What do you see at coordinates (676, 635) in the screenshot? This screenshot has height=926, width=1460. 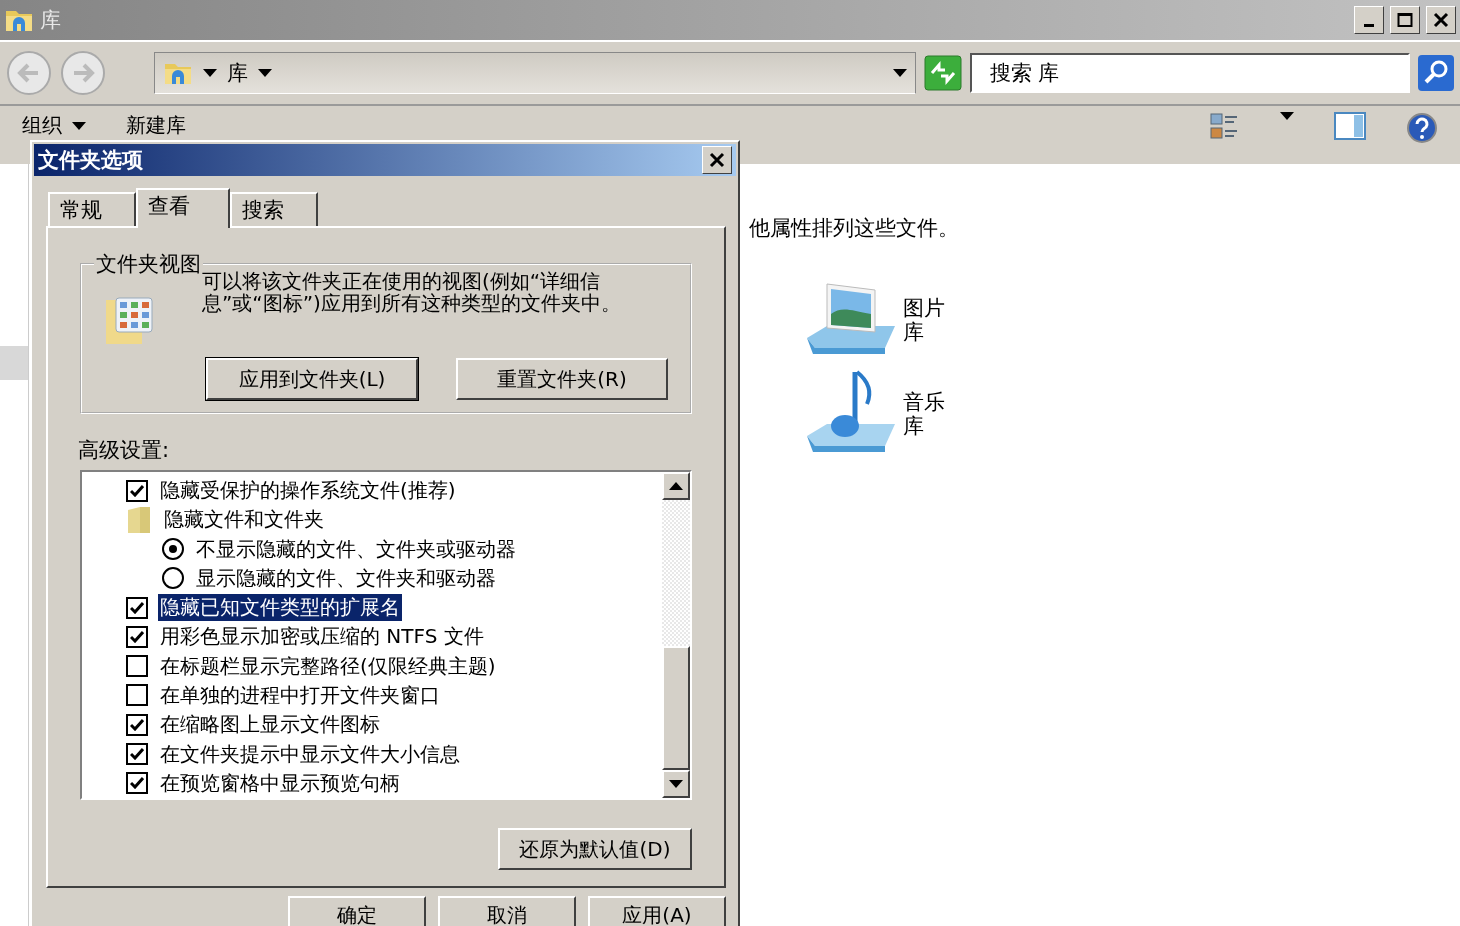 I see `scrollbar` at bounding box center [676, 635].